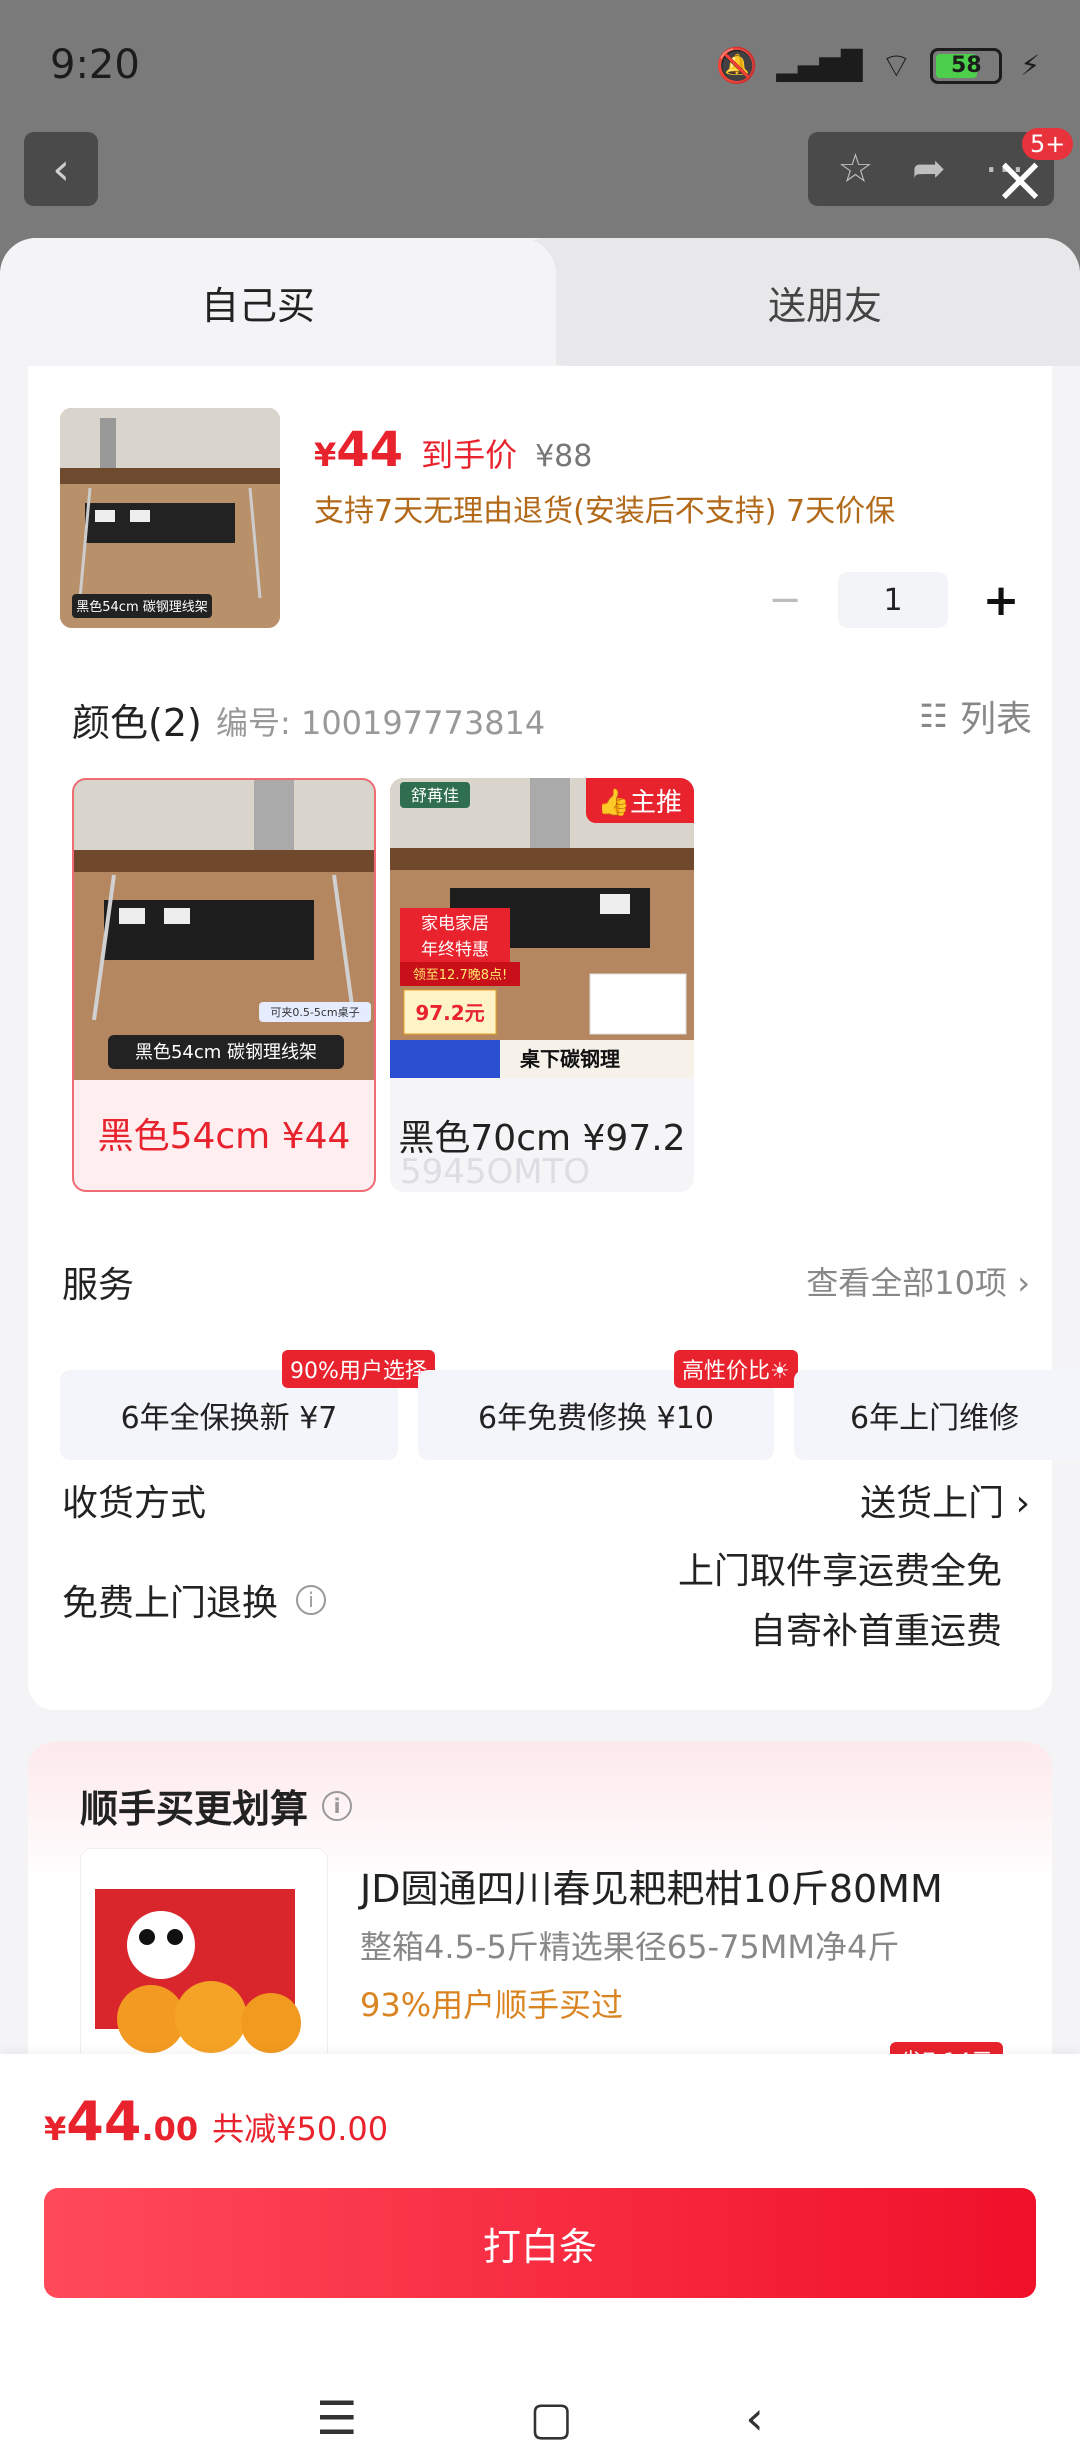 Image resolution: width=1080 pixels, height=2460 pixels. What do you see at coordinates (878, 65) in the screenshot?
I see `status-icons: 🔕 ▂▄▆█ ⌔ 58 ⚡` at bounding box center [878, 65].